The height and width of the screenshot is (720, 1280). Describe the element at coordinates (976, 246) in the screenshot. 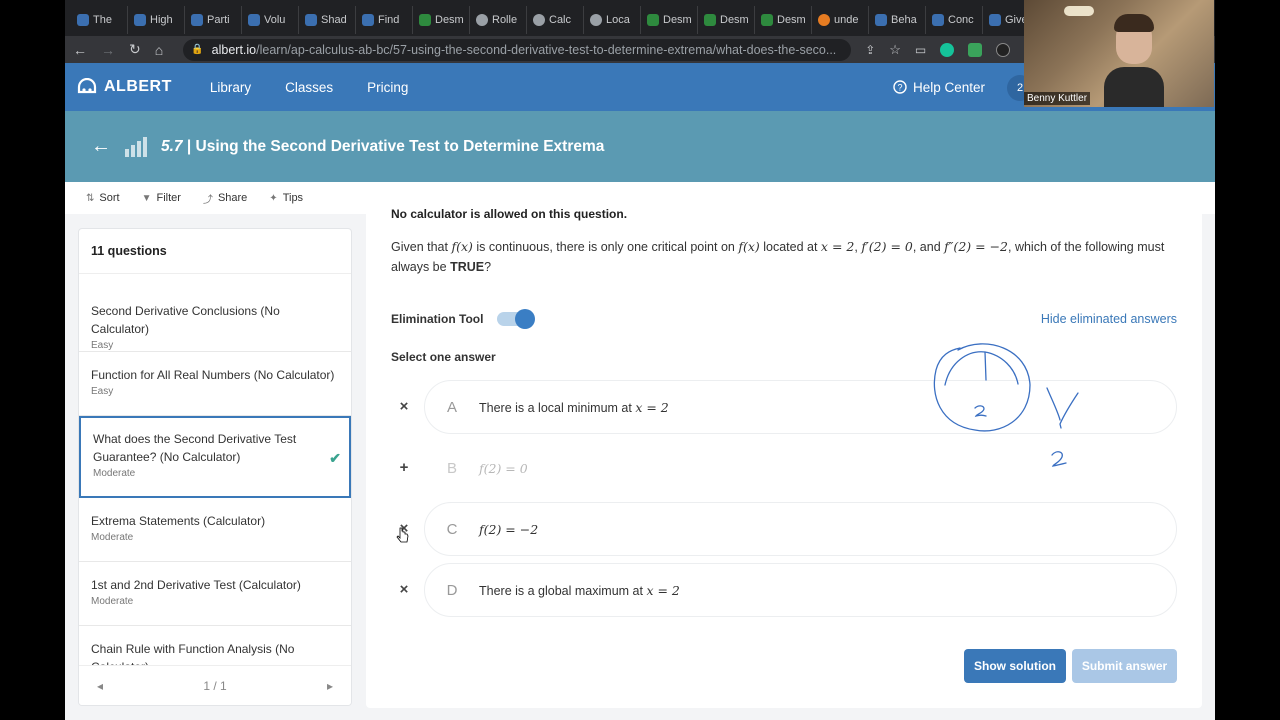

I see `prompt-math: f″(2) = −2` at that location.